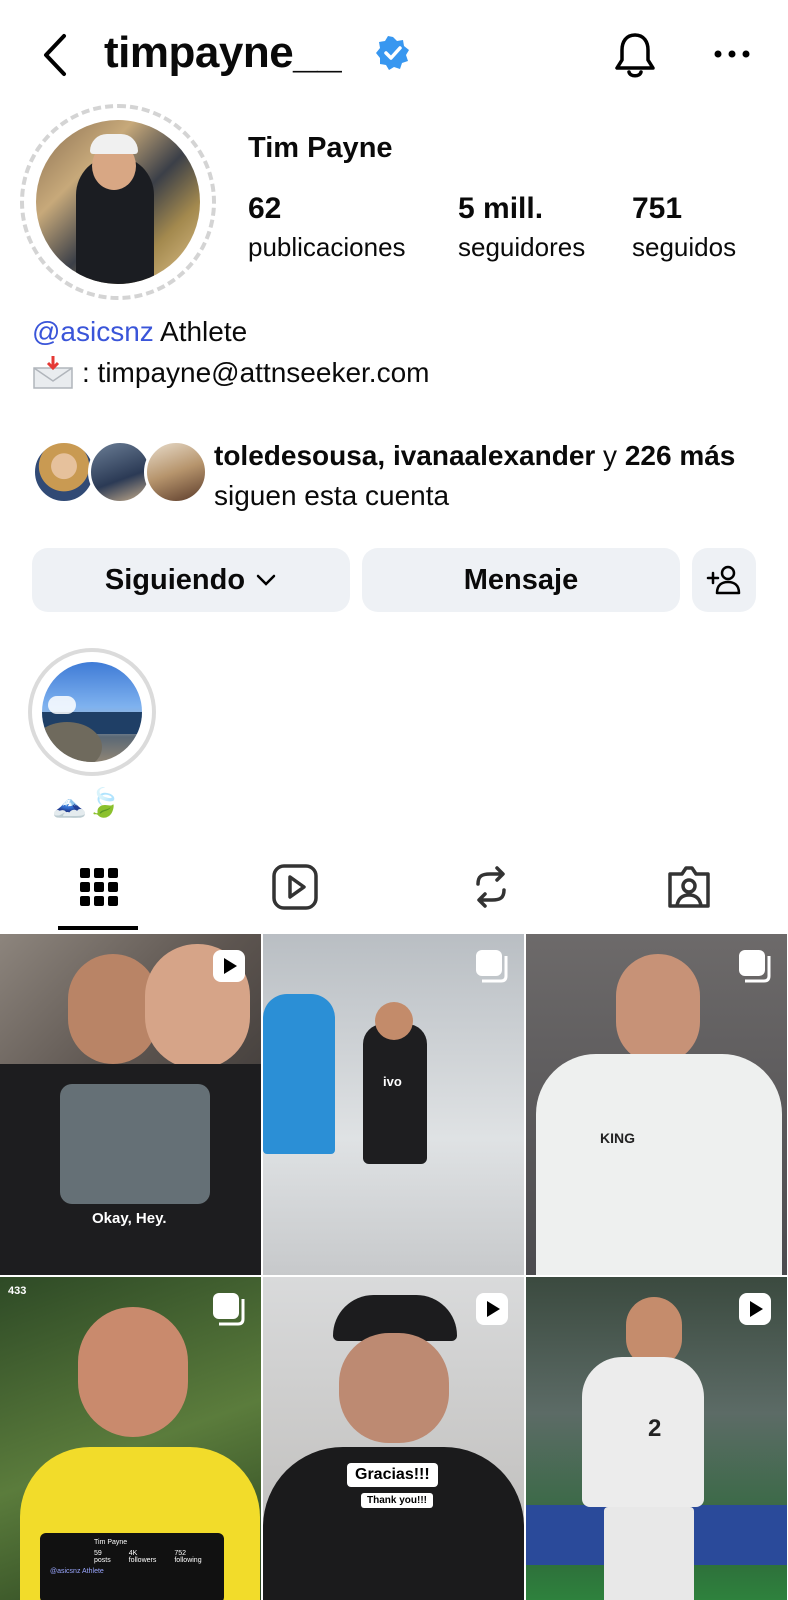 The height and width of the screenshot is (1600, 788). I want to click on profile-username: timpayne__, so click(223, 52).